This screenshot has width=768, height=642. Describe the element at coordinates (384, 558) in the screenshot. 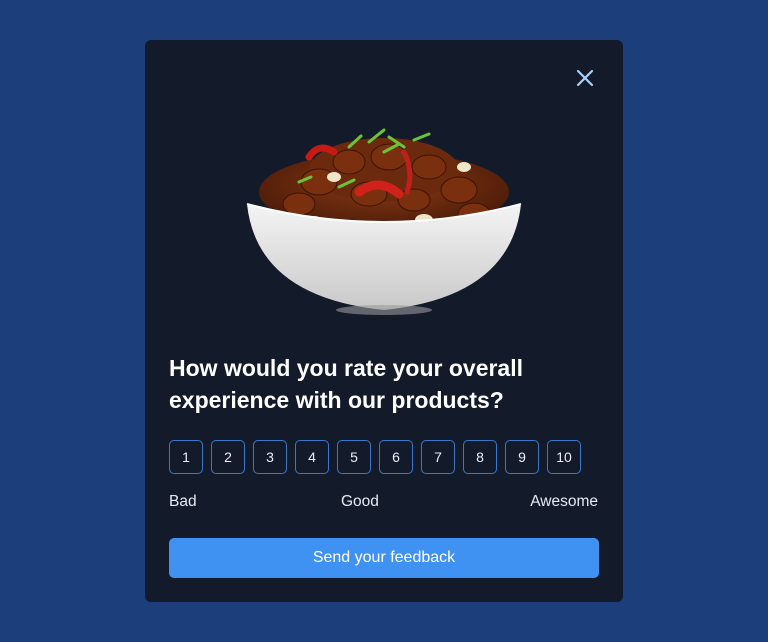

I see `send-feedback-button: Send your feedback` at that location.